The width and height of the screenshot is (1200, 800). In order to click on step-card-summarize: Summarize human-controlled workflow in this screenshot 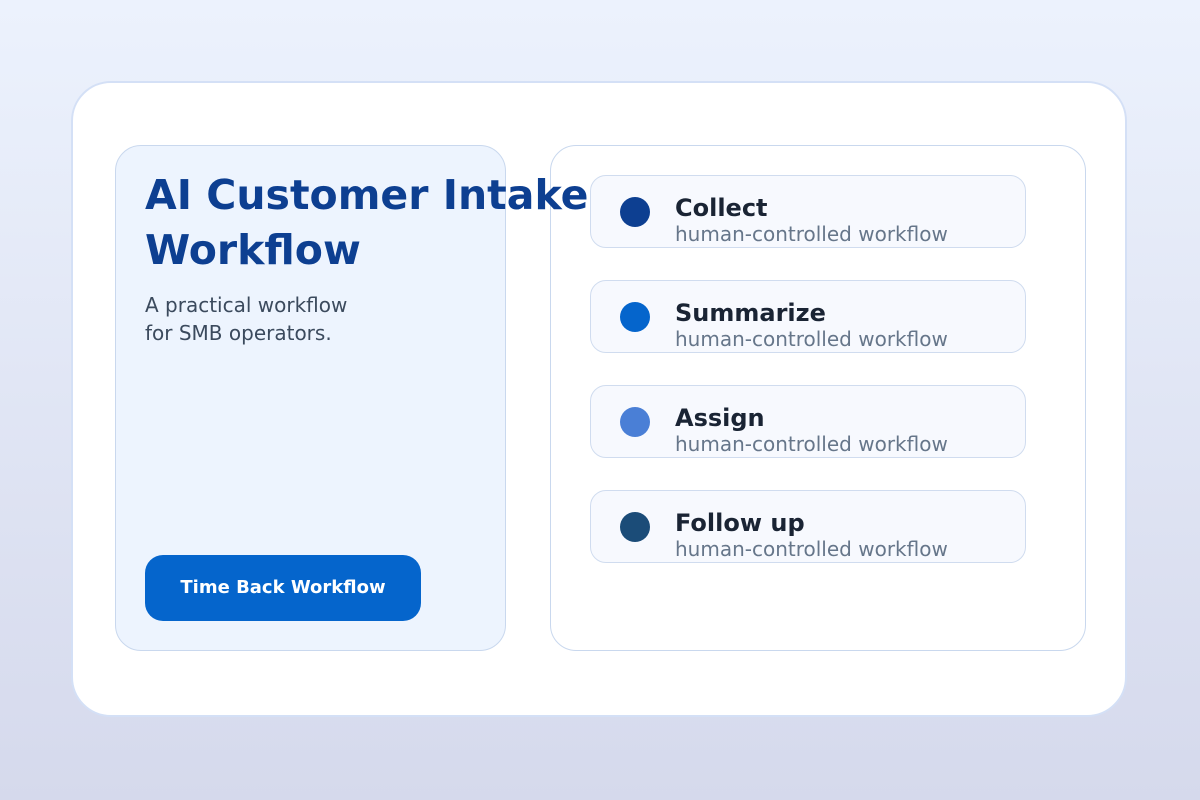, I will do `click(808, 316)`.